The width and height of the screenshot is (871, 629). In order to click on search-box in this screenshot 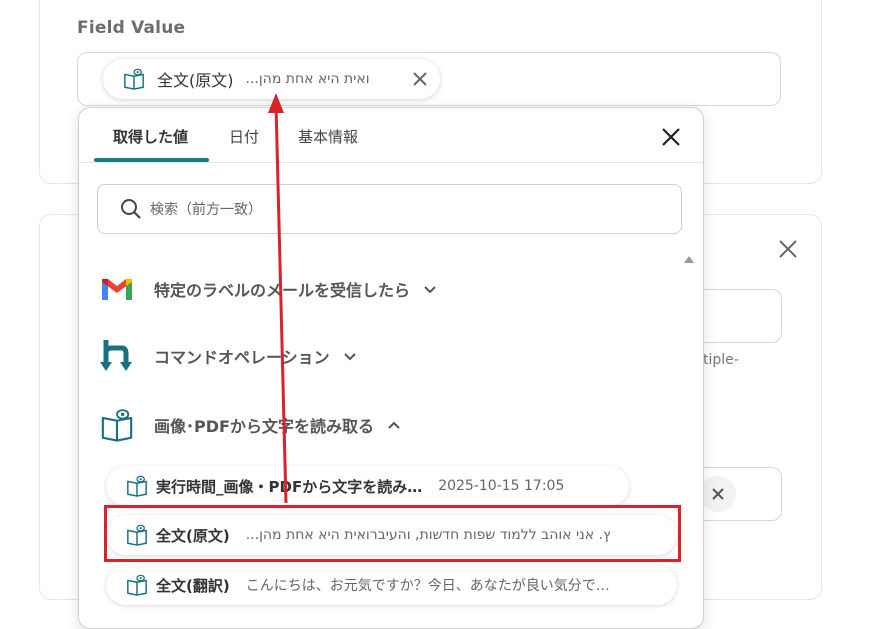, I will do `click(389, 209)`.